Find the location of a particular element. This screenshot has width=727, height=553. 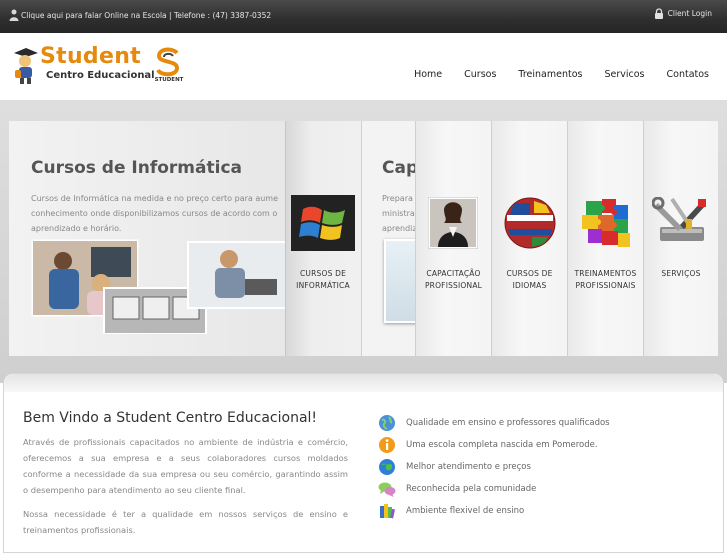

feature-text: Uma escola completa nascida em Pomerode. is located at coordinates (502, 445).